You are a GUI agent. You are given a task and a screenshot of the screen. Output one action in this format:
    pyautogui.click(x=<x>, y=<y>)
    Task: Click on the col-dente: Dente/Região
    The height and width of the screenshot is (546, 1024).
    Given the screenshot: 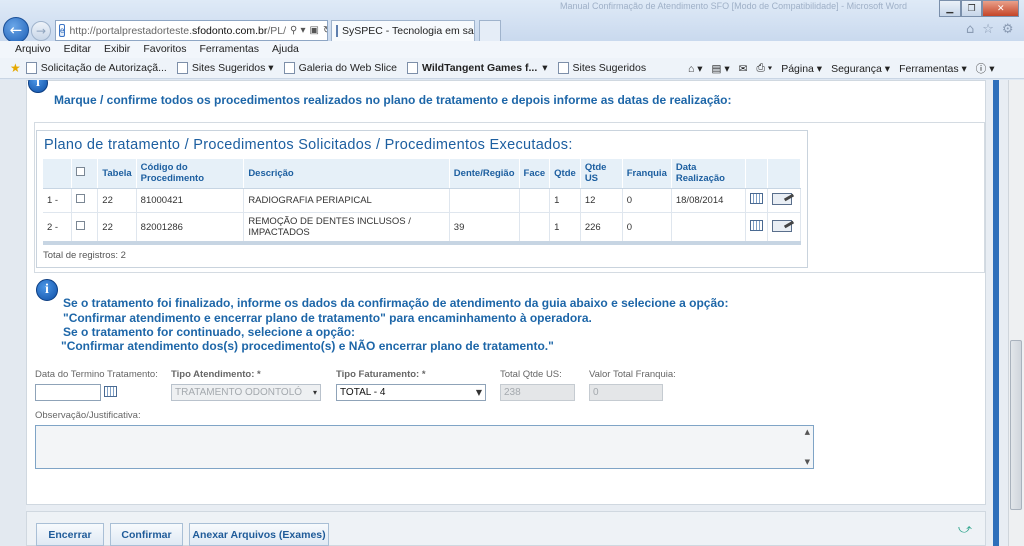 What is the action you would take?
    pyautogui.click(x=484, y=174)
    